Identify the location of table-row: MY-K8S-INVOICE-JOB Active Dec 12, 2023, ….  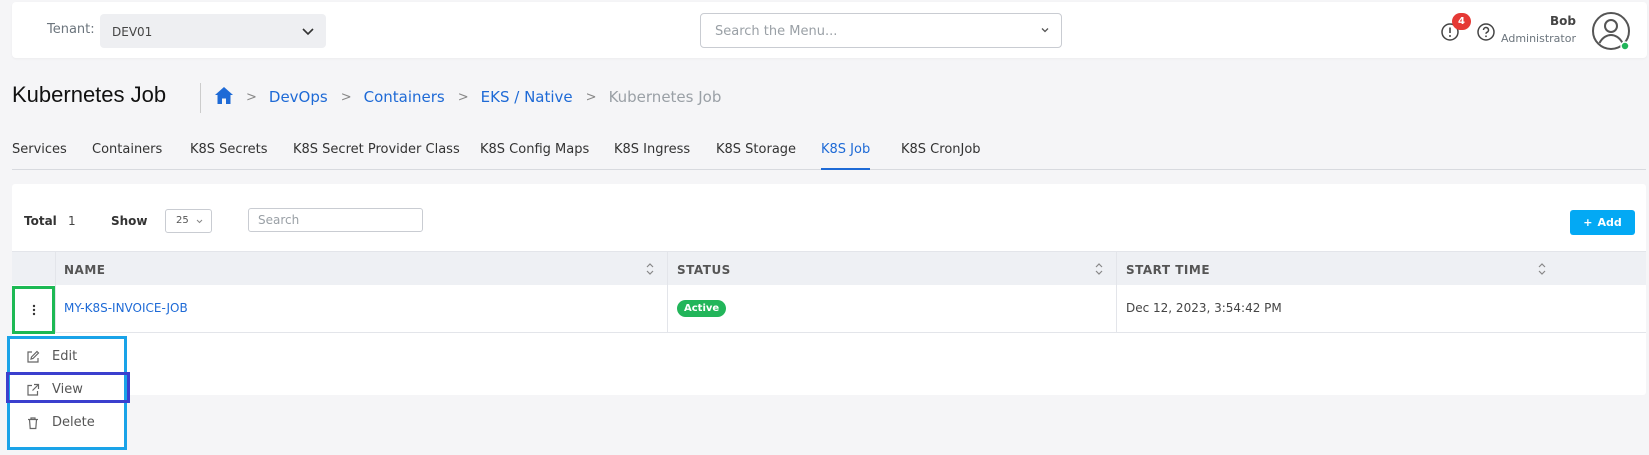
(829, 309).